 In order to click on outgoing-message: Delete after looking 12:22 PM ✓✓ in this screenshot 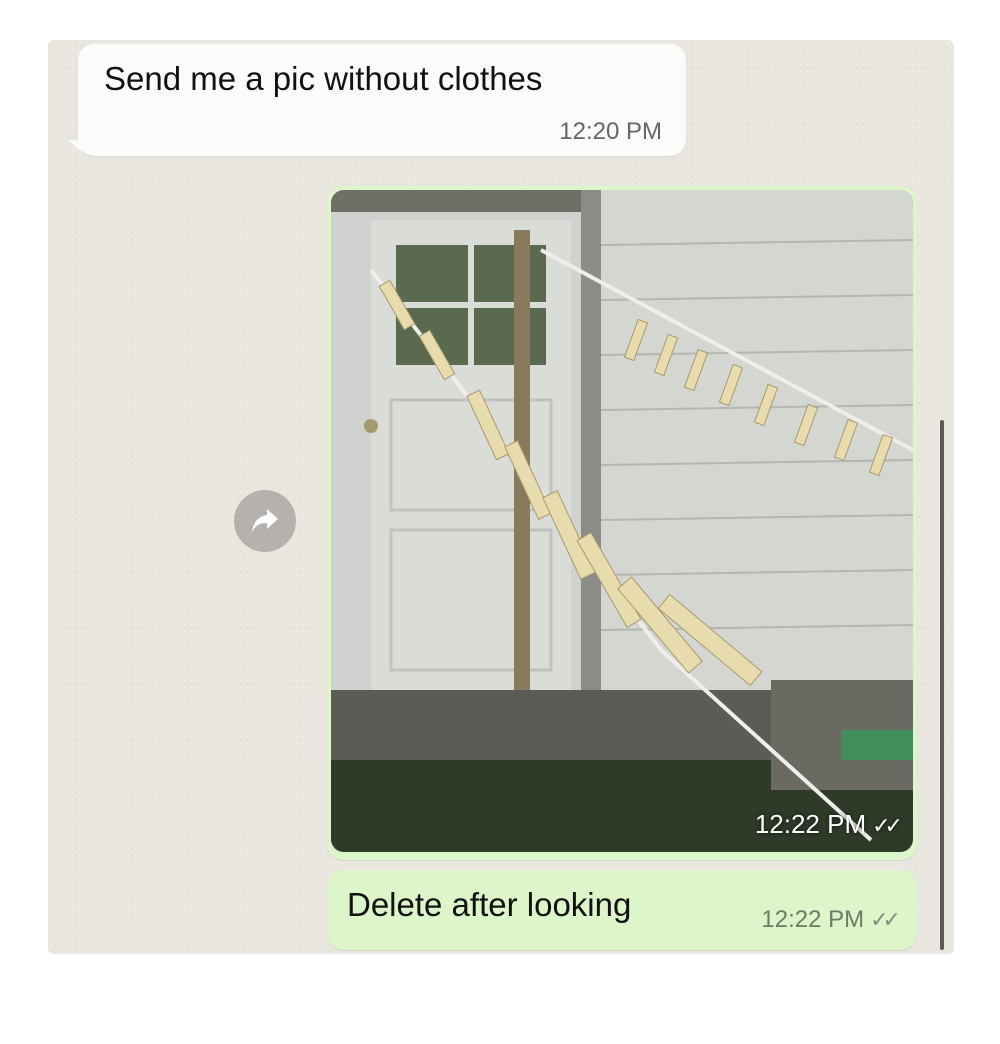, I will do `click(622, 910)`.